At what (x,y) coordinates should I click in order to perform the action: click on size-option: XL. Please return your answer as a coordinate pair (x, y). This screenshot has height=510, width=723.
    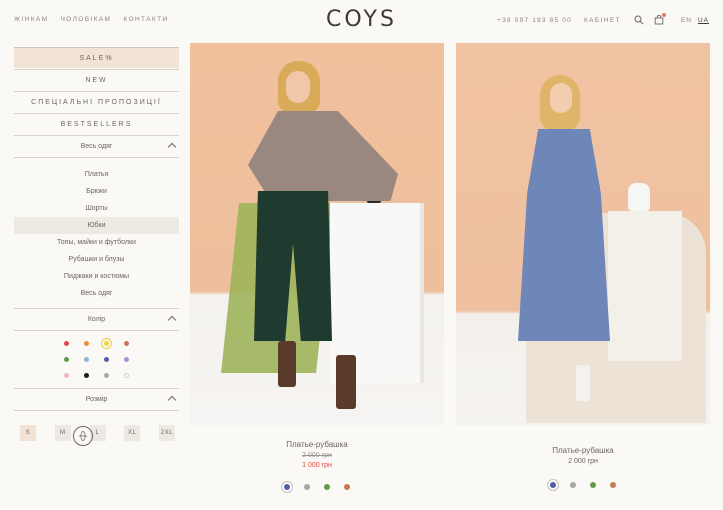
    Looking at the image, I should click on (132, 433).